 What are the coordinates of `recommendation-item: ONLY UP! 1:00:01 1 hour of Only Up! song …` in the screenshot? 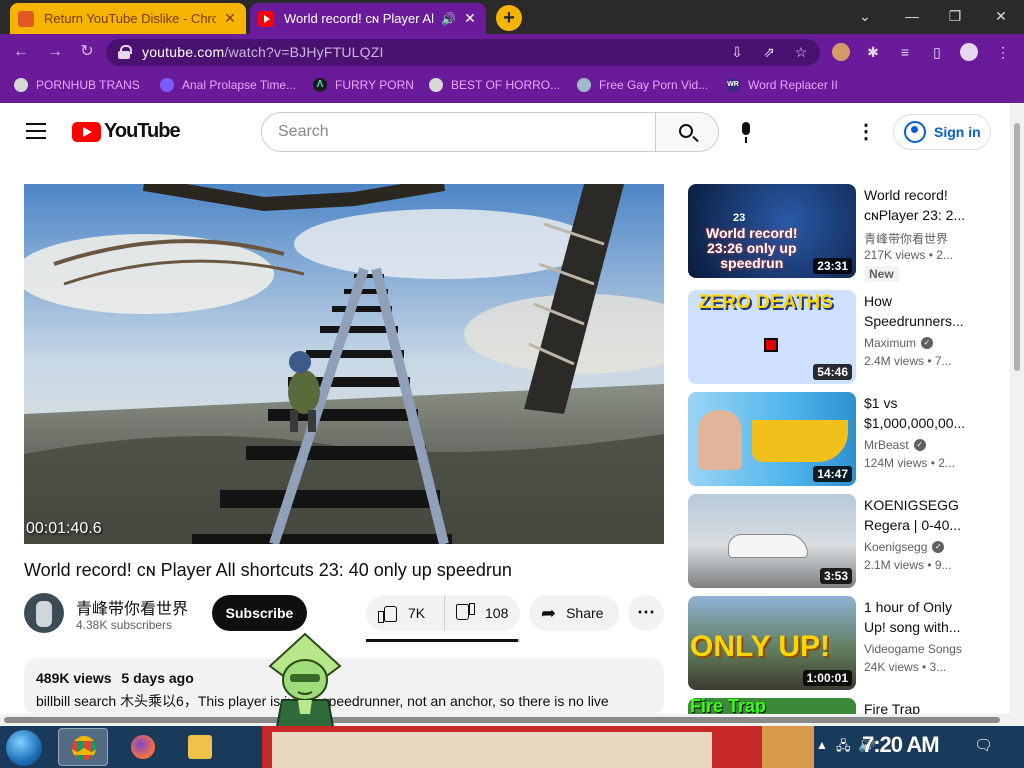 It's located at (833, 644).